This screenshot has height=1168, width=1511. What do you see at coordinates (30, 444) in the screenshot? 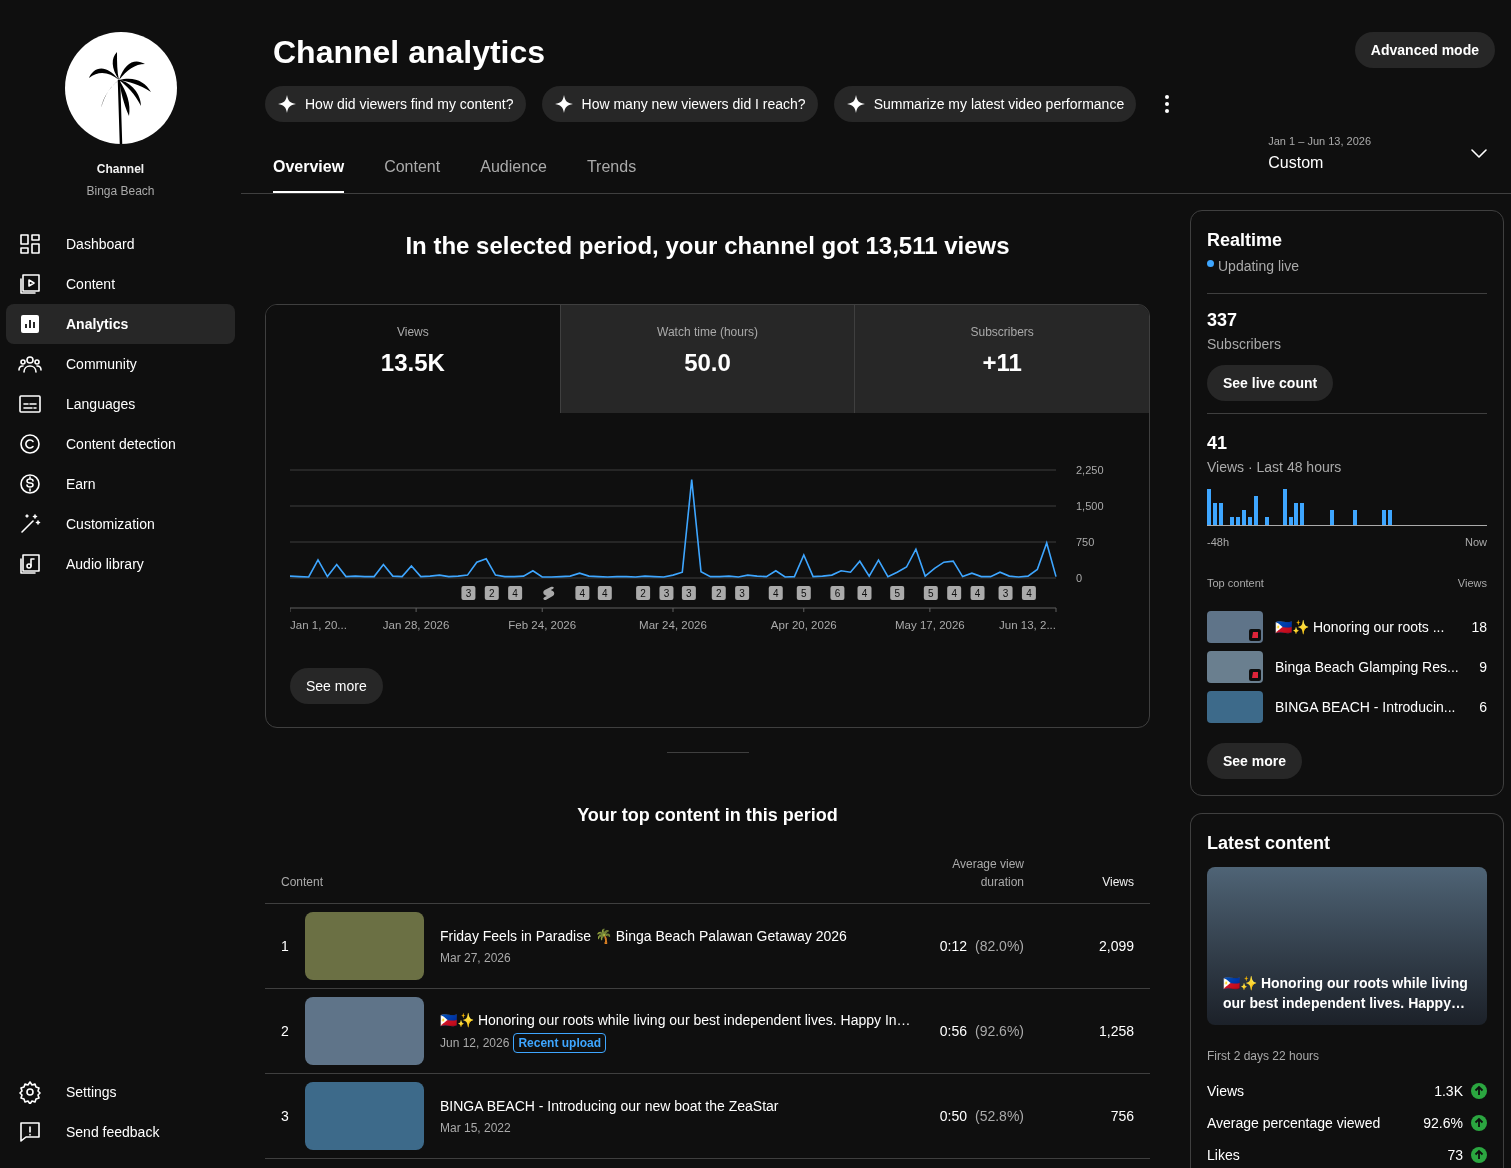
I see `copyright-icon` at bounding box center [30, 444].